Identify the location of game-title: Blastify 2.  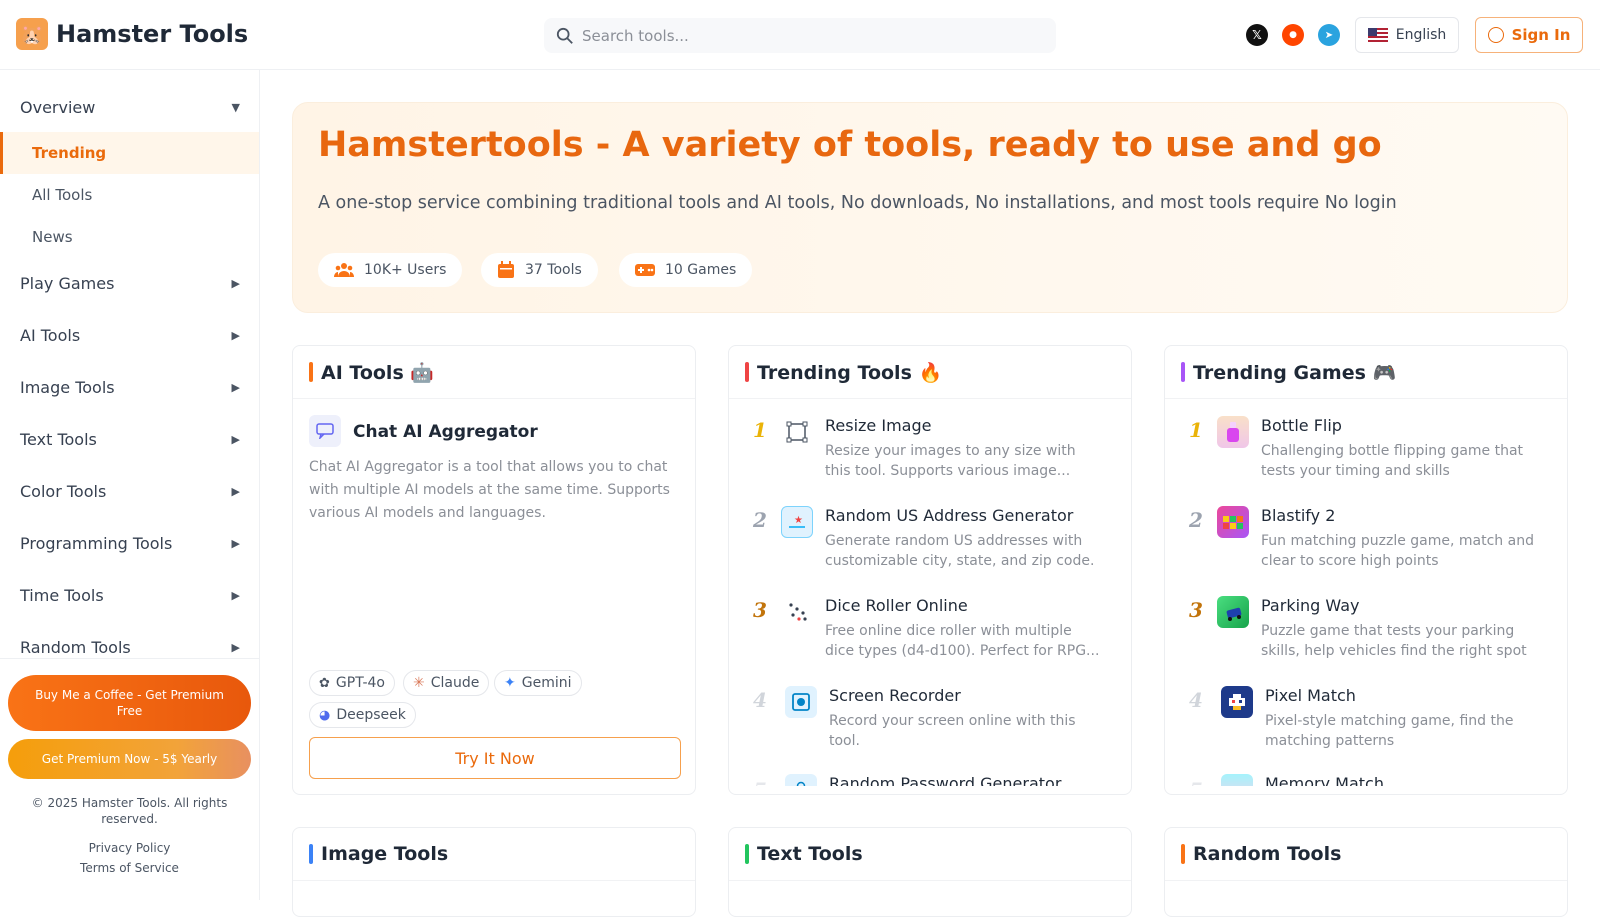
(1298, 515).